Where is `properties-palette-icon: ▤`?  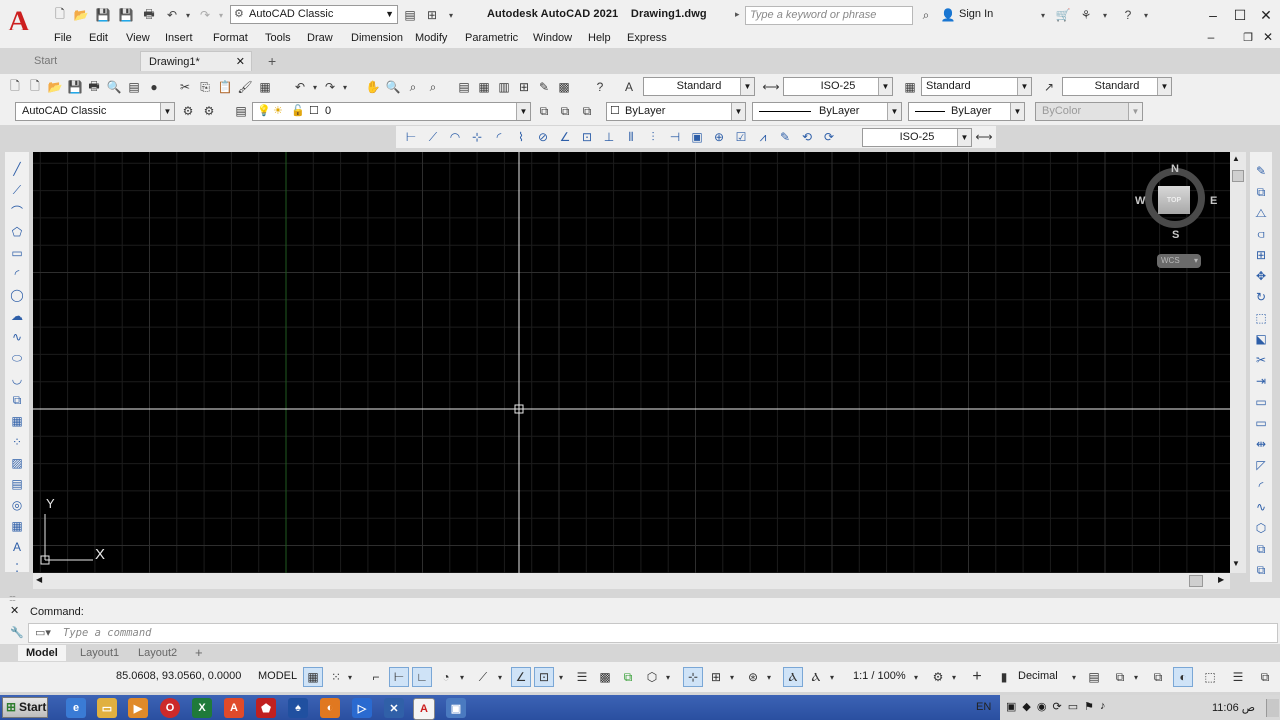
properties-palette-icon: ▤ is located at coordinates (464, 87).